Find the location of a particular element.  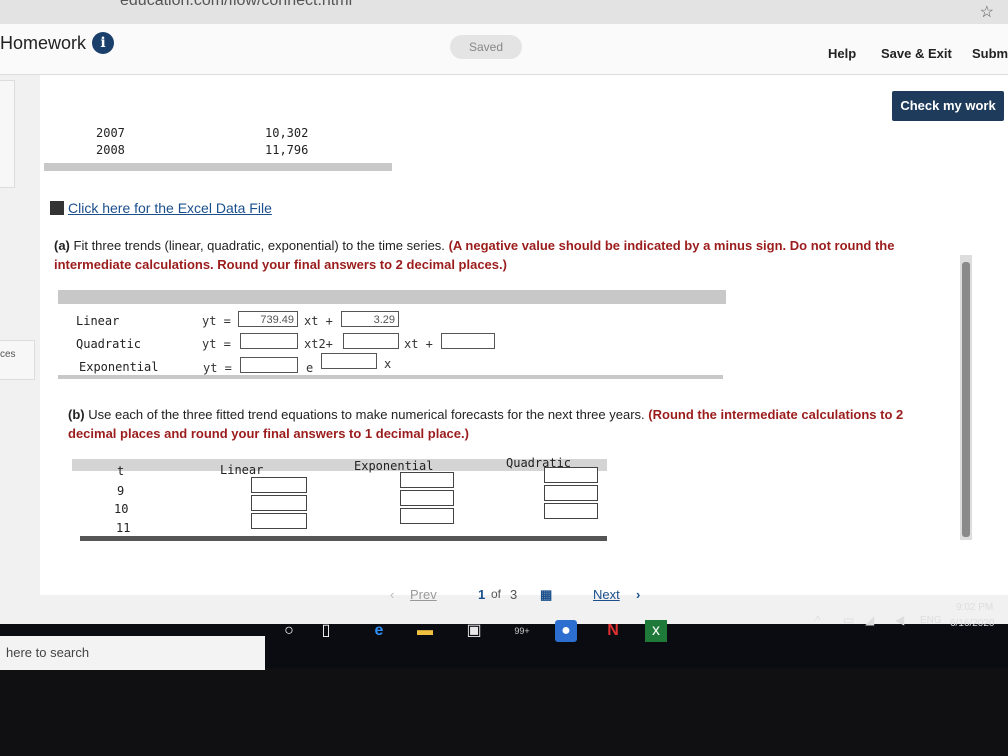

part-b-label: (b) is located at coordinates (76, 414).